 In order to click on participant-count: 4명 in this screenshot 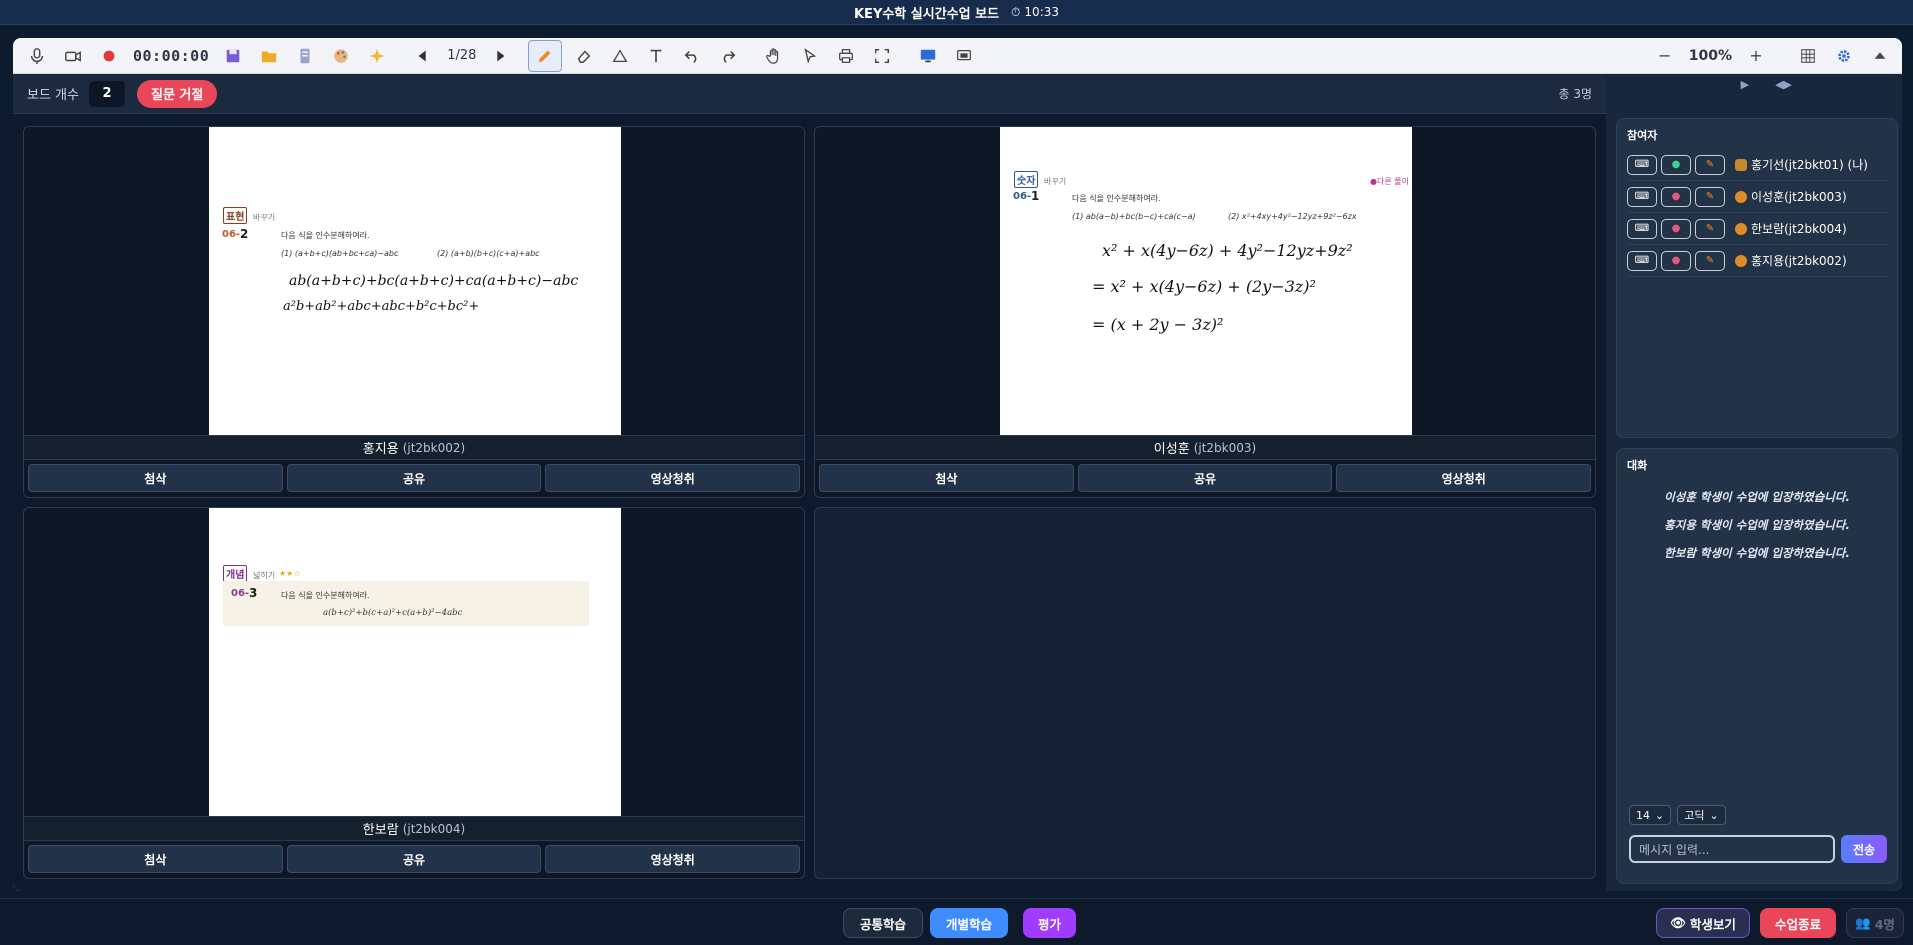, I will do `click(1884, 924)`.